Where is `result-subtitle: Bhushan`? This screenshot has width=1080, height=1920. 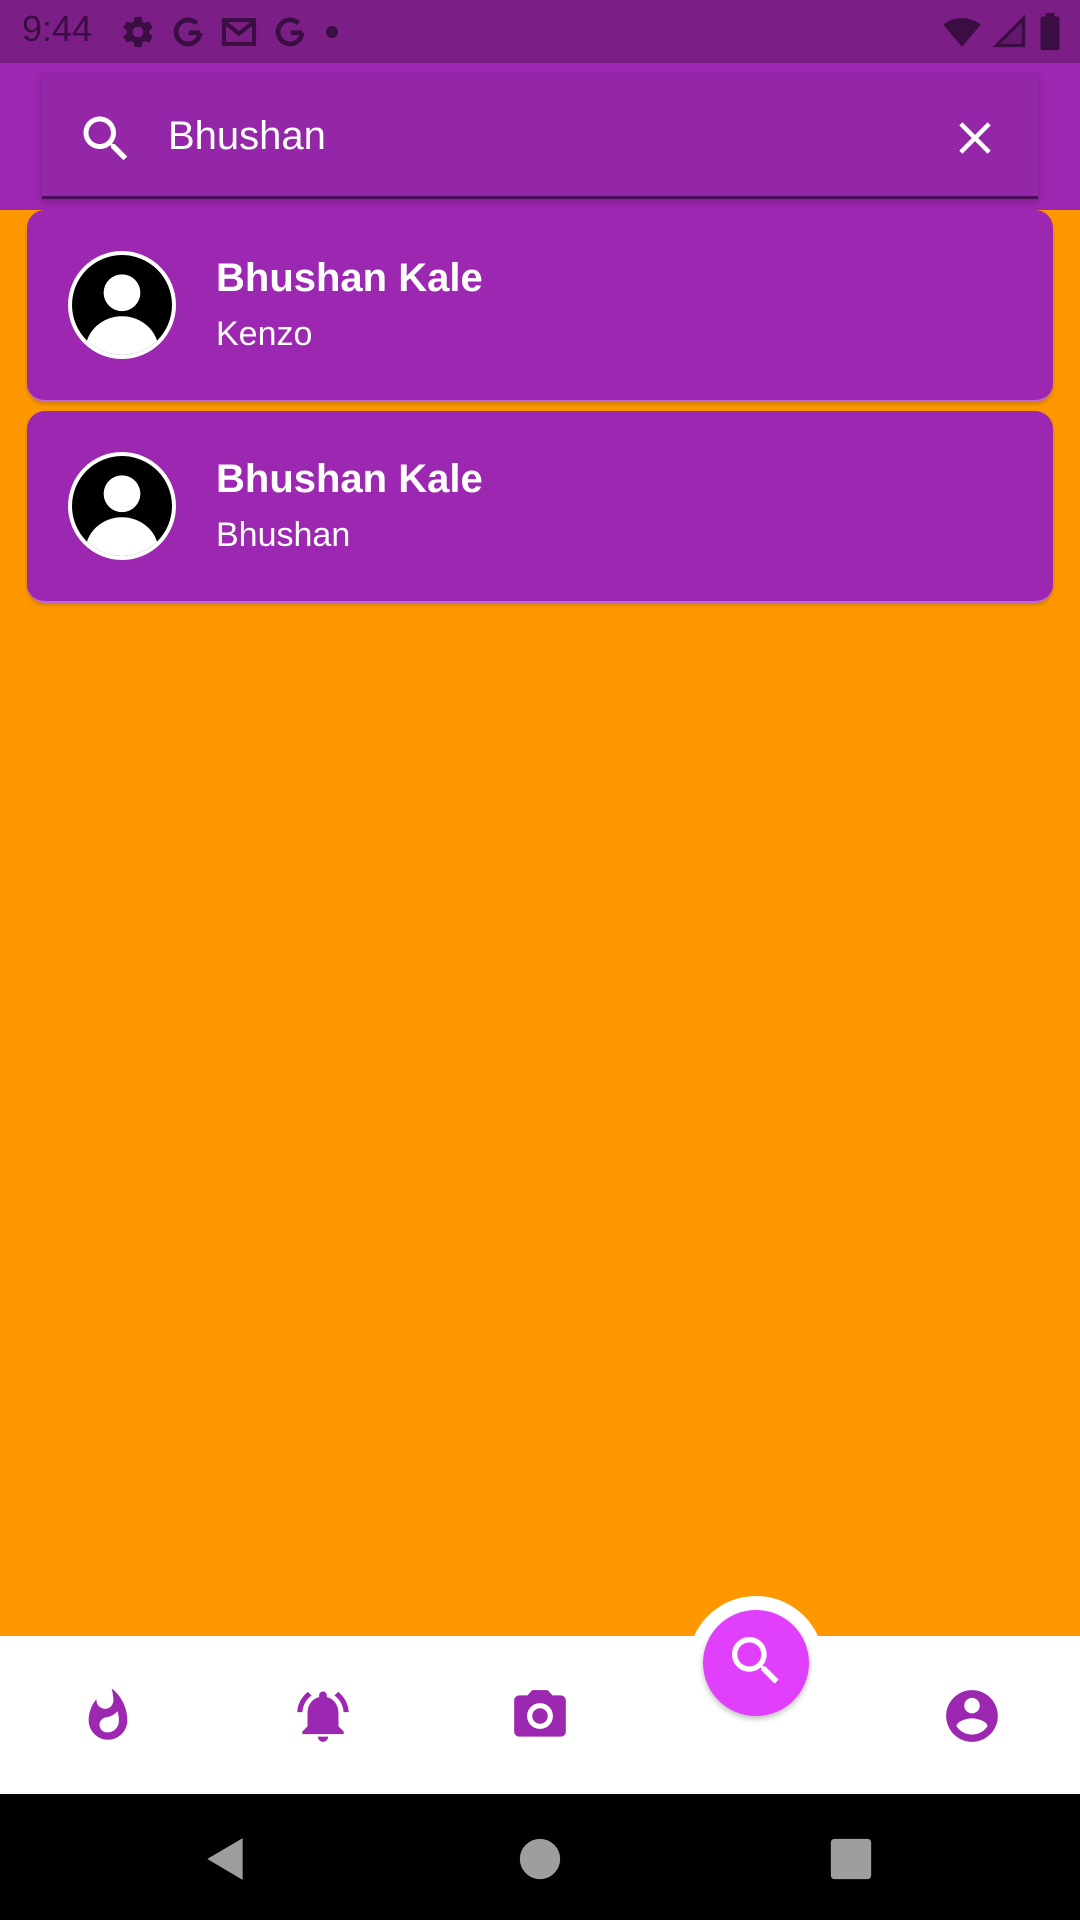 result-subtitle: Bhushan is located at coordinates (283, 535).